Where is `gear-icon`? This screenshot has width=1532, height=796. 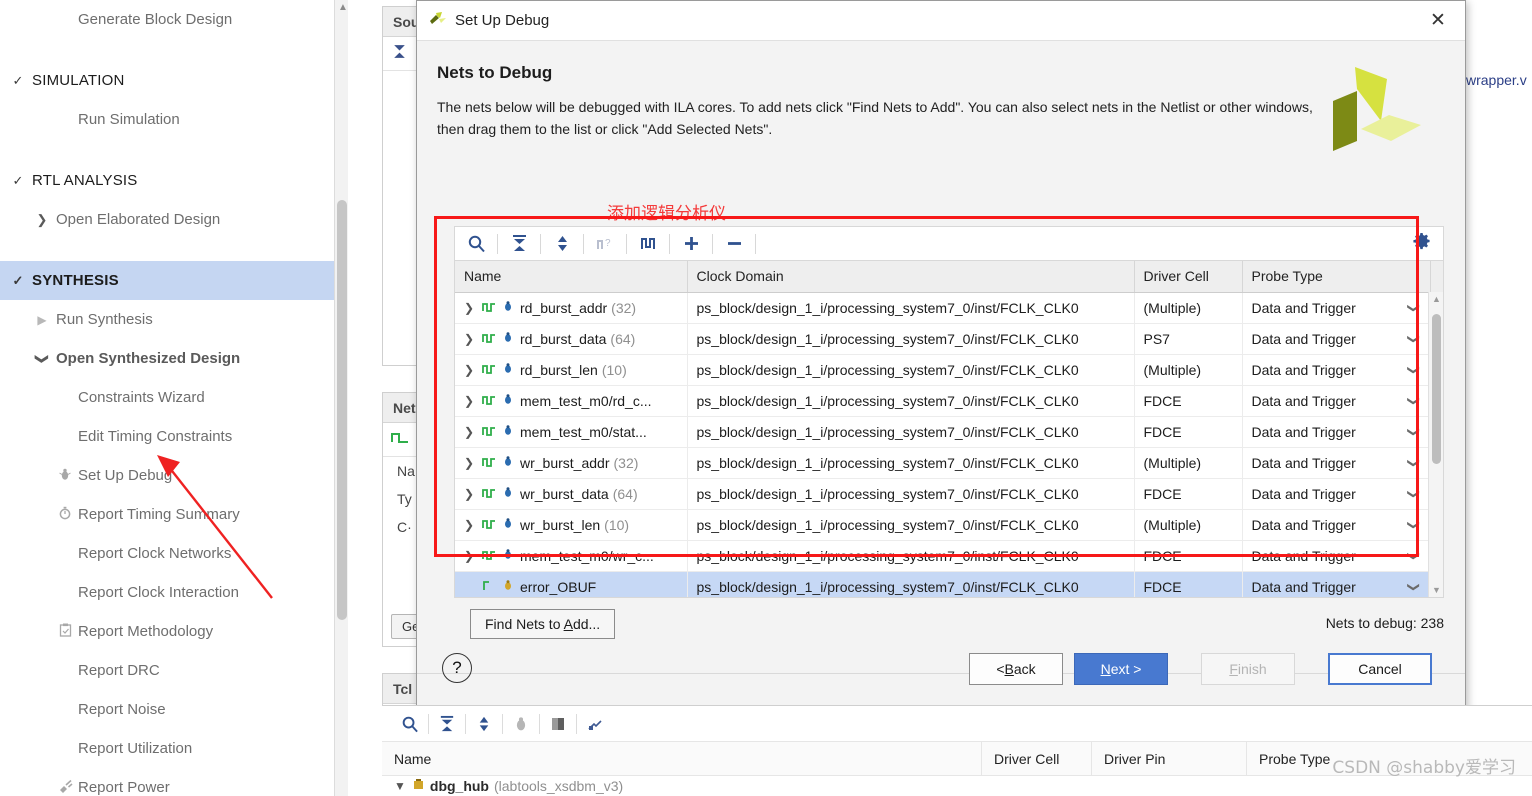 gear-icon is located at coordinates (1421, 244).